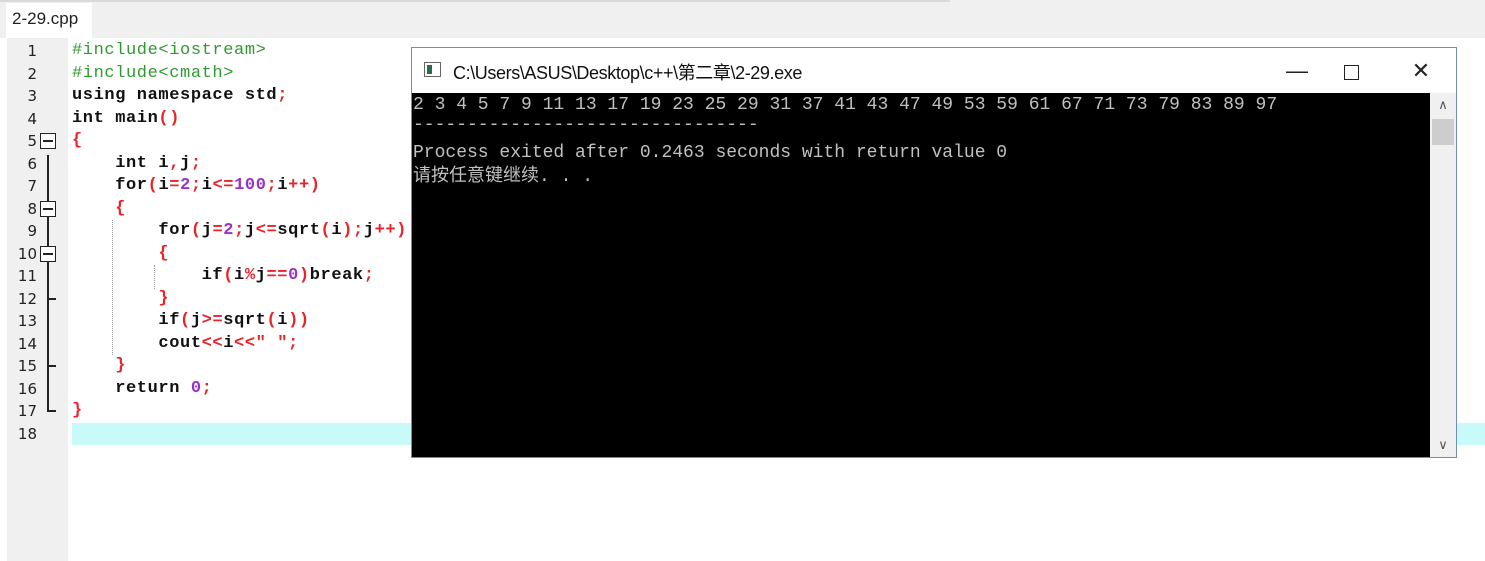 The width and height of the screenshot is (1485, 561). What do you see at coordinates (1351, 70) in the screenshot?
I see `maximize-button` at bounding box center [1351, 70].